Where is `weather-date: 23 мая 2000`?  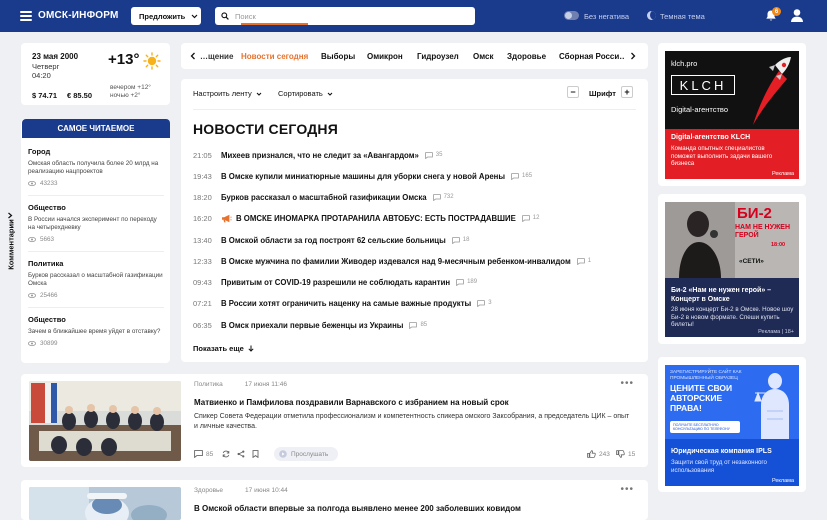
weather-date: 23 мая 2000 is located at coordinates (55, 56).